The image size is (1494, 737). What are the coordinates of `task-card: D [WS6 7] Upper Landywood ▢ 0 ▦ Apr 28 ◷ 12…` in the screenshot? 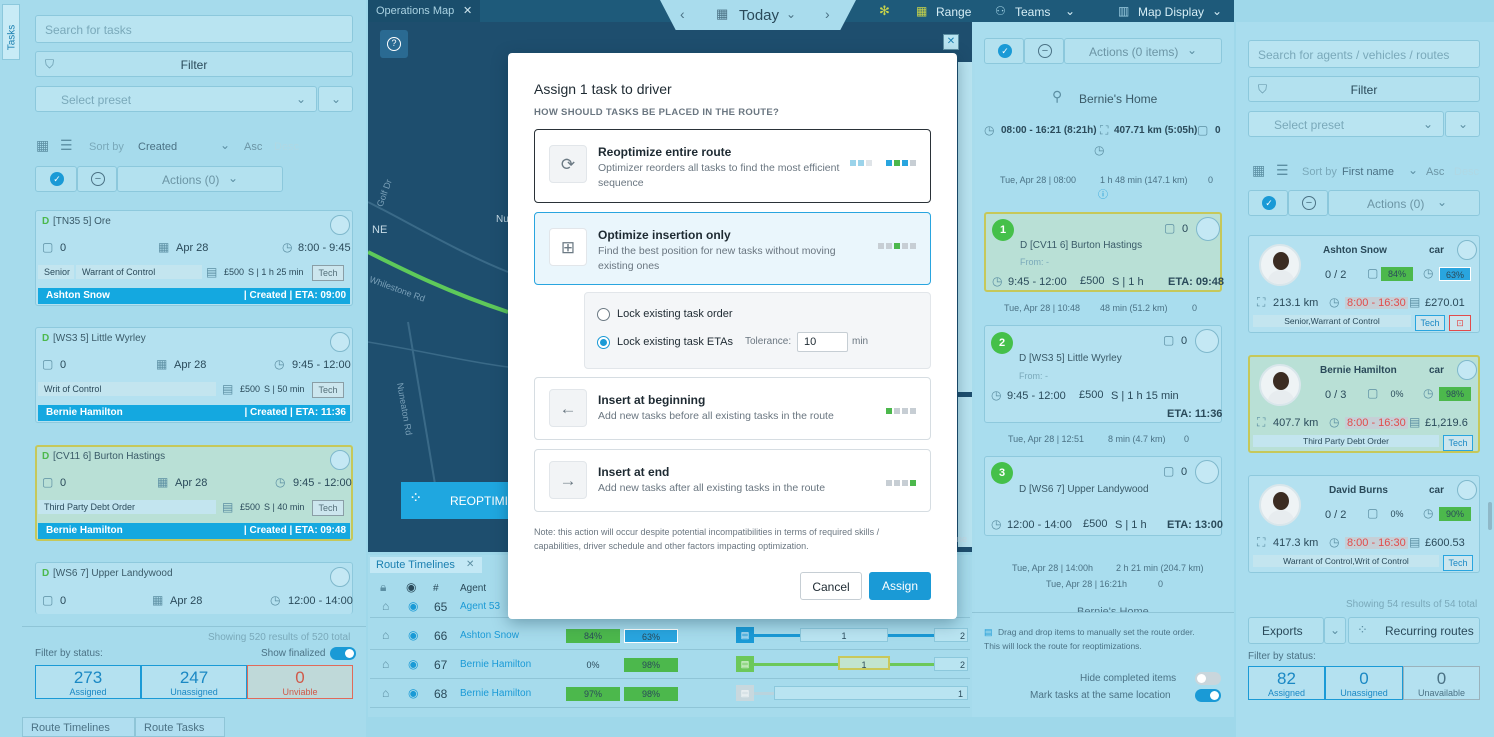 It's located at (194, 588).